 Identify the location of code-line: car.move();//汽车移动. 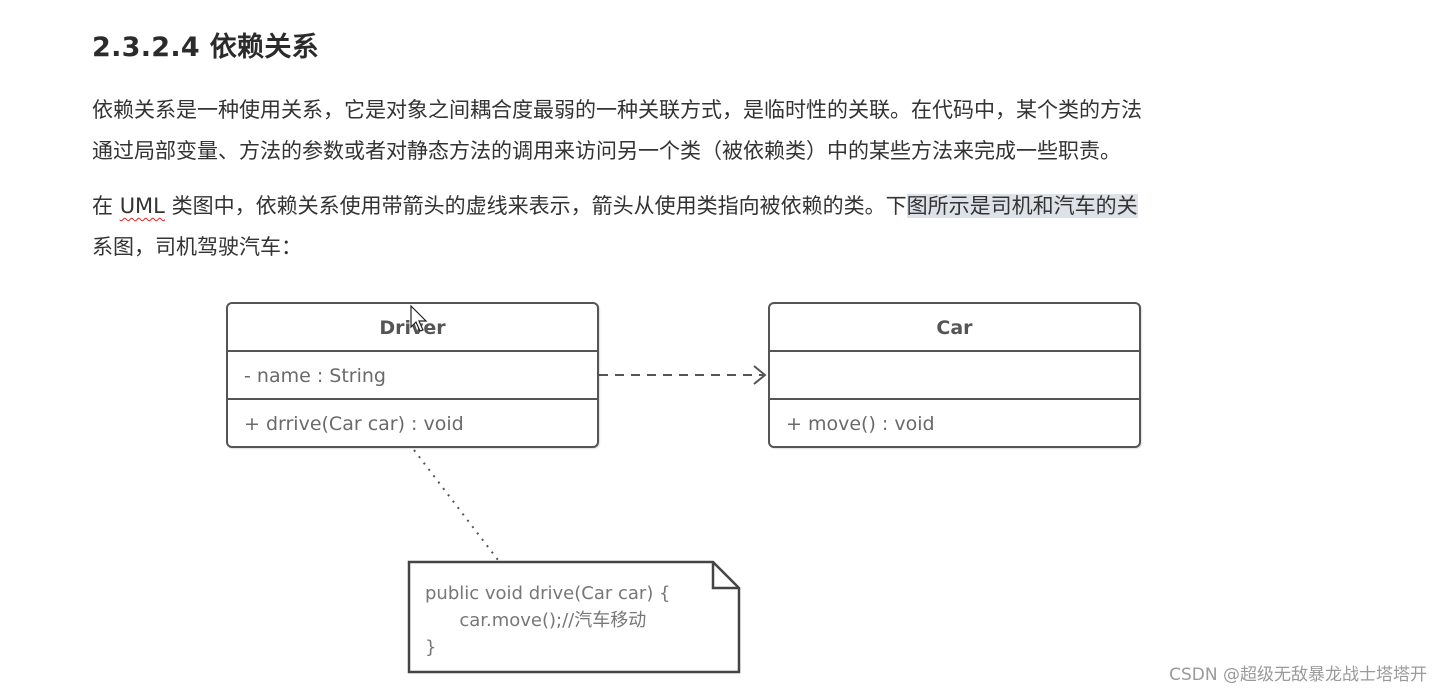
(536, 620).